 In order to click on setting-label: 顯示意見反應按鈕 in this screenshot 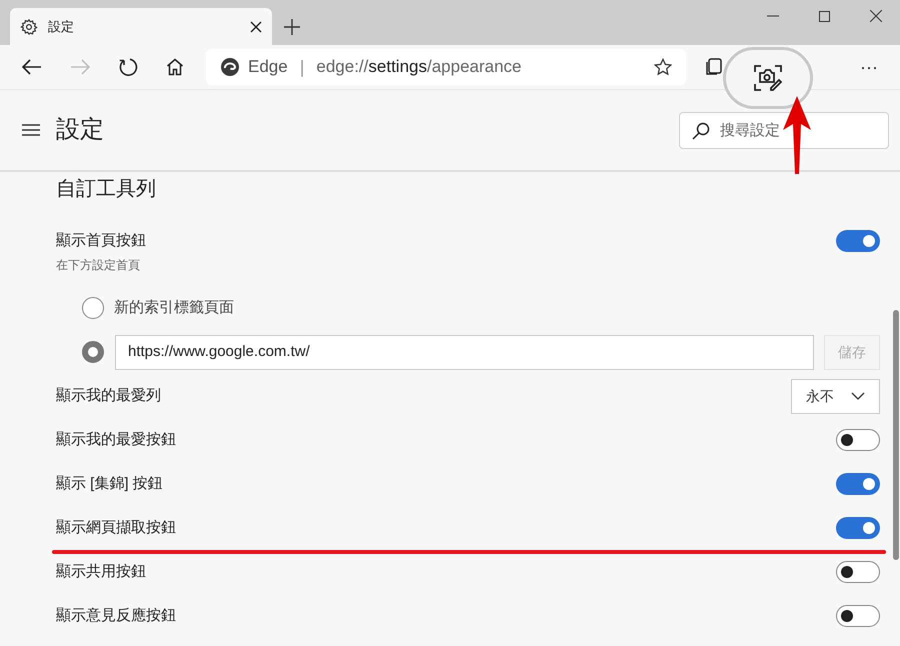, I will do `click(116, 616)`.